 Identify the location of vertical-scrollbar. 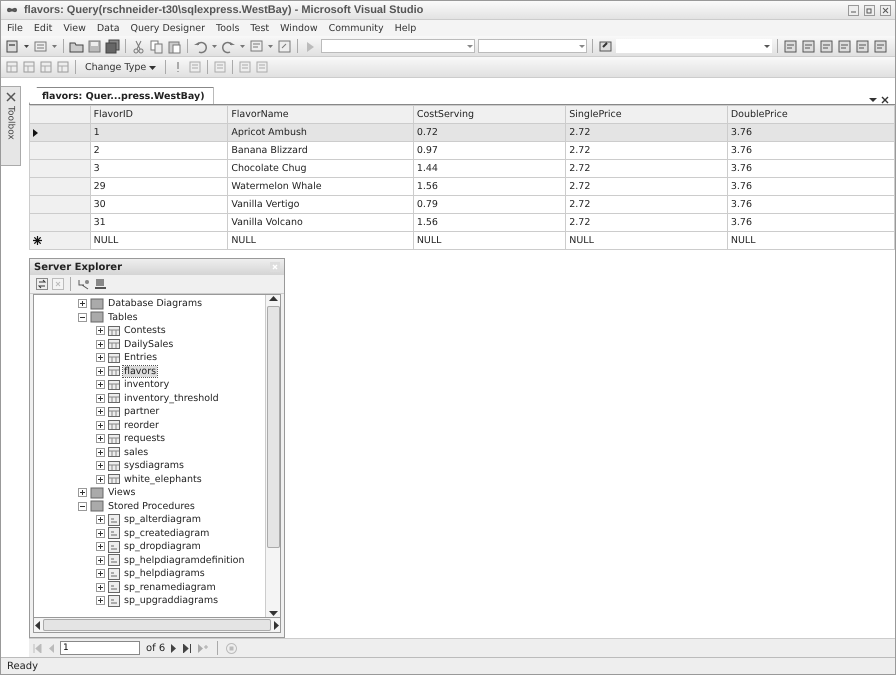
(272, 456).